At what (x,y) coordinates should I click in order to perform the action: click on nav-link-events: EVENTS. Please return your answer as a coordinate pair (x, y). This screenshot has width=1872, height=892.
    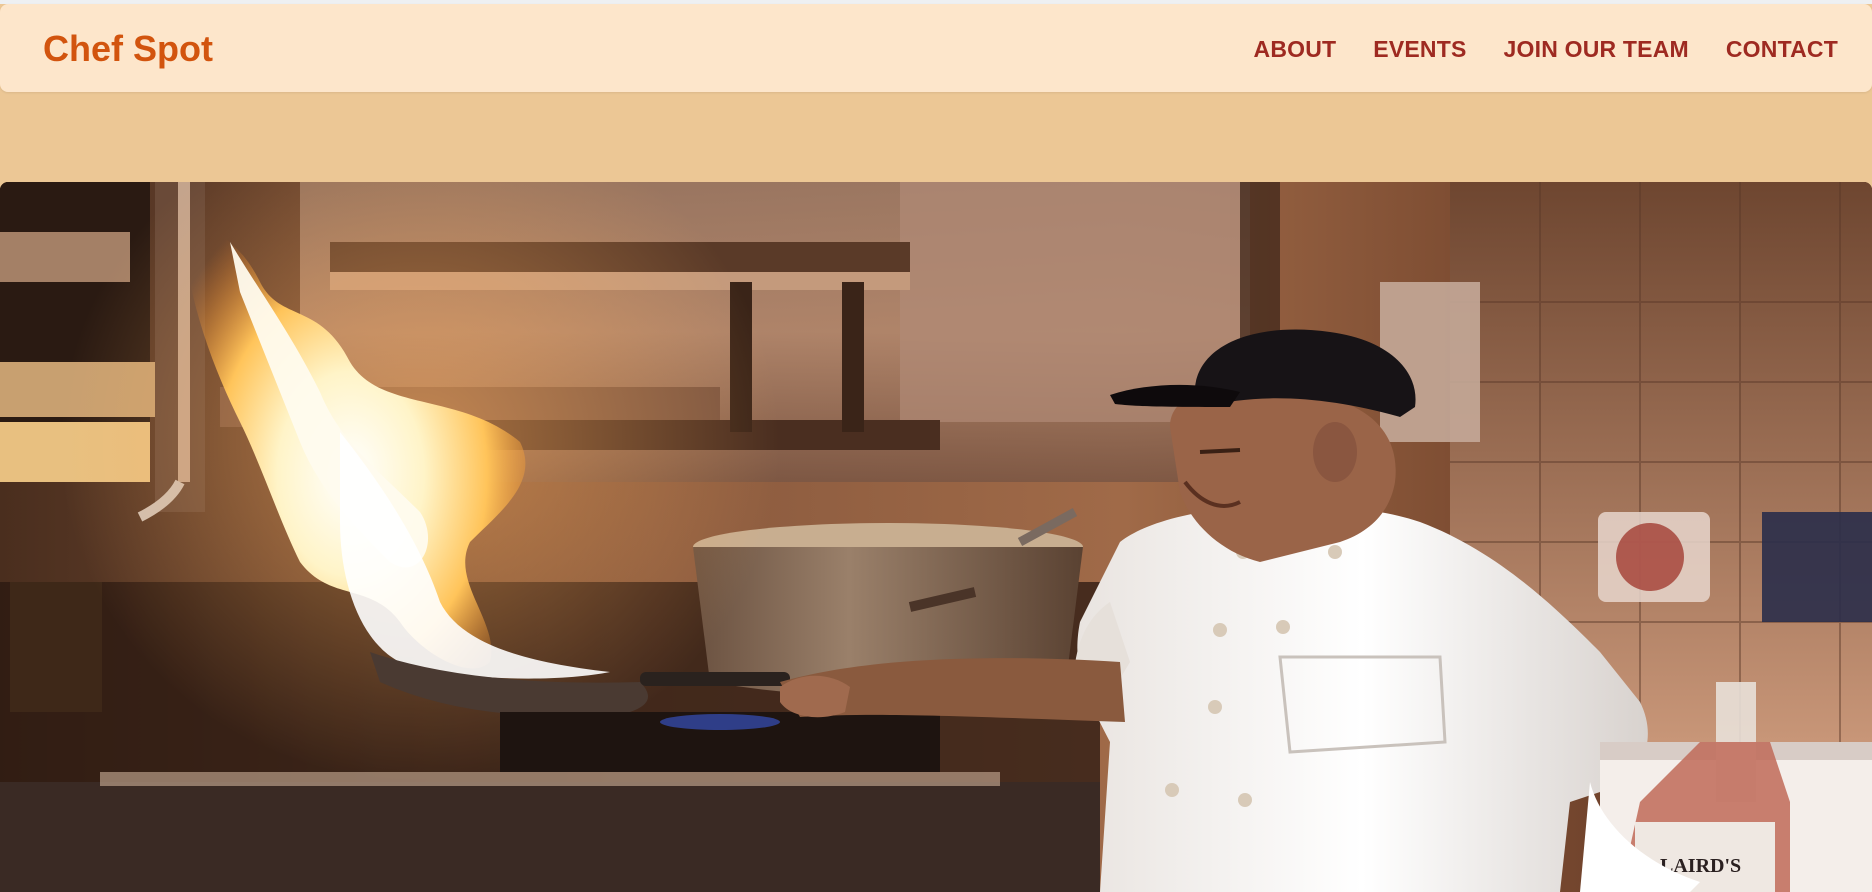
    Looking at the image, I should click on (1419, 49).